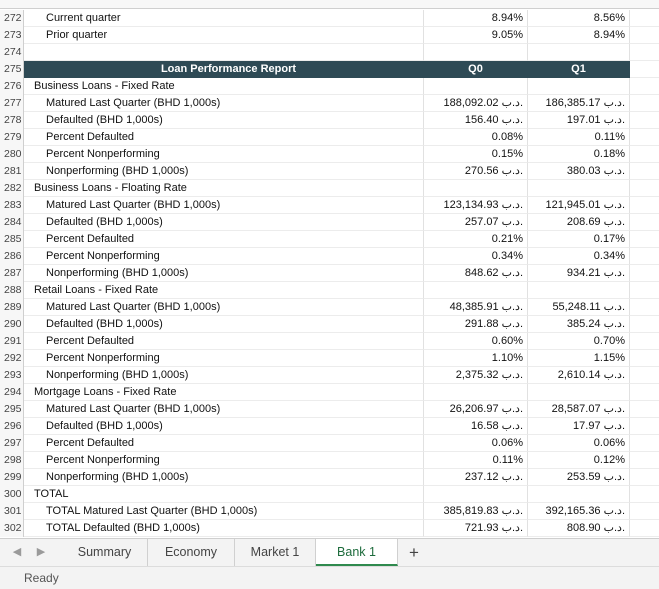  What do you see at coordinates (224, 188) in the screenshot?
I see `label-cell: Business Loans - Floating Rate` at bounding box center [224, 188].